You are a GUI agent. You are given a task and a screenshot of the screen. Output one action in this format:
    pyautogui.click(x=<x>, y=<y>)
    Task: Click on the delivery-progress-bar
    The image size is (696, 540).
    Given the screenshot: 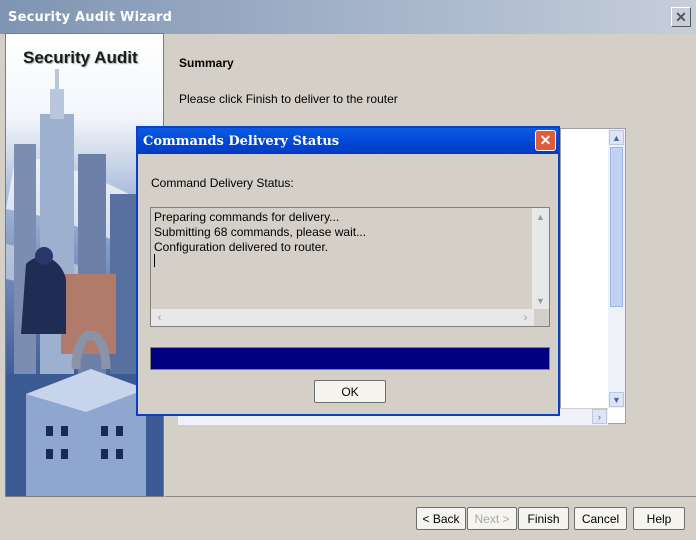 What is the action you would take?
    pyautogui.click(x=350, y=358)
    